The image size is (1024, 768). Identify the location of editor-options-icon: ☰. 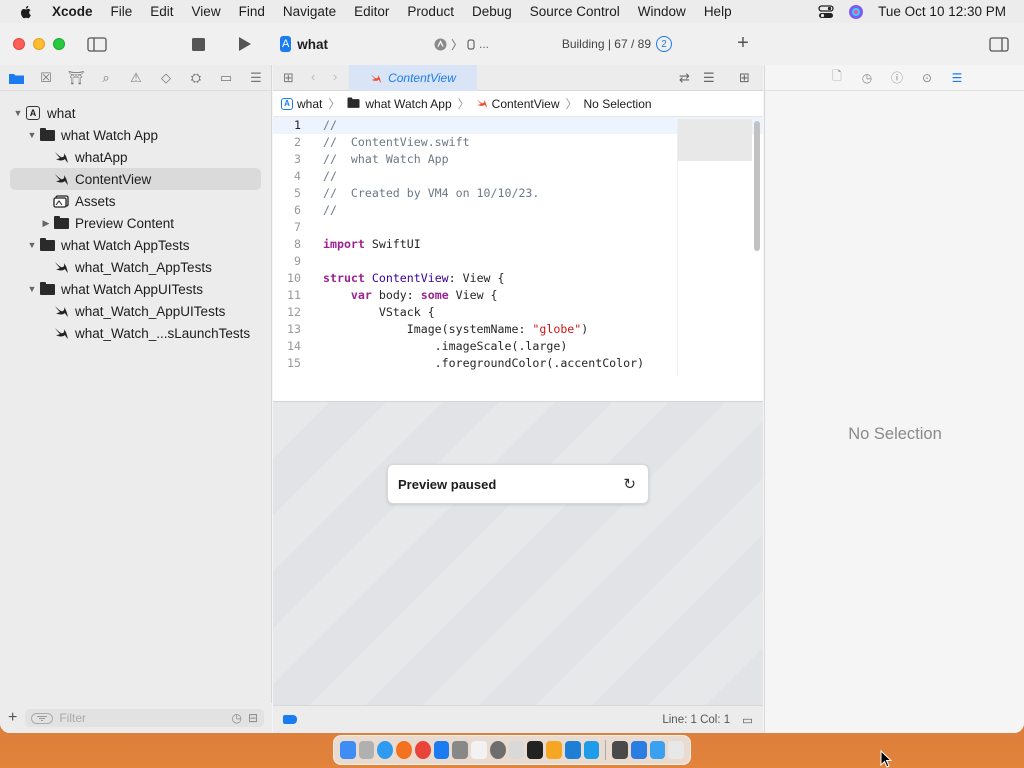
(709, 78).